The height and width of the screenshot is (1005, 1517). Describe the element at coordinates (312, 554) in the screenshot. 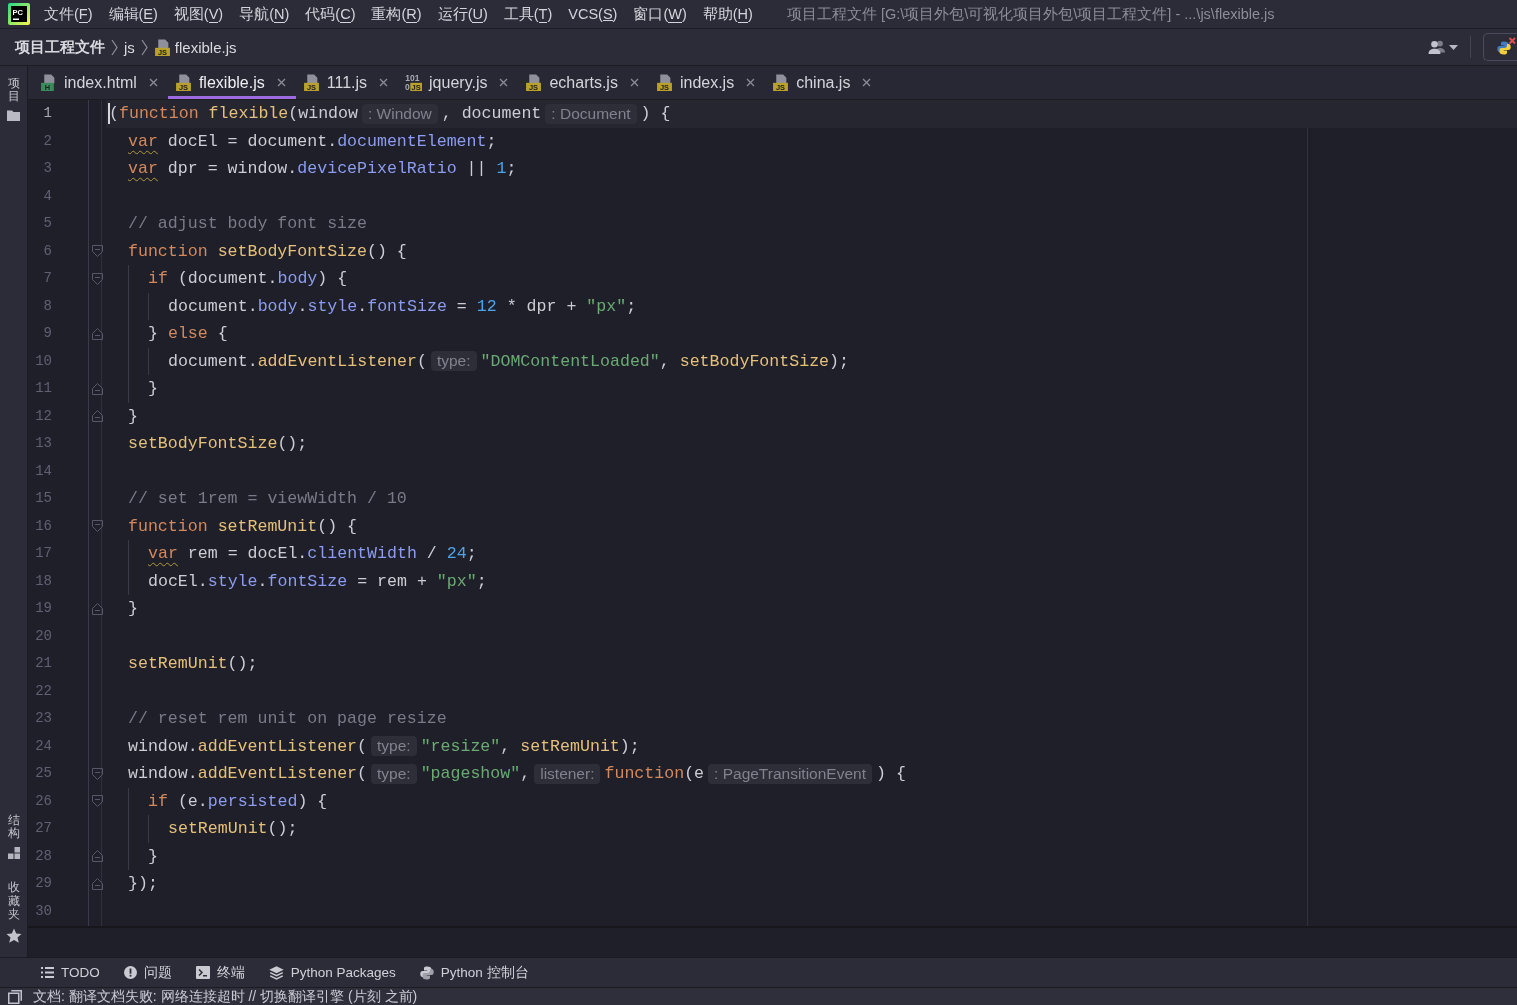

I see `code-text: var rem = docEl.clientWidth / 24;` at that location.